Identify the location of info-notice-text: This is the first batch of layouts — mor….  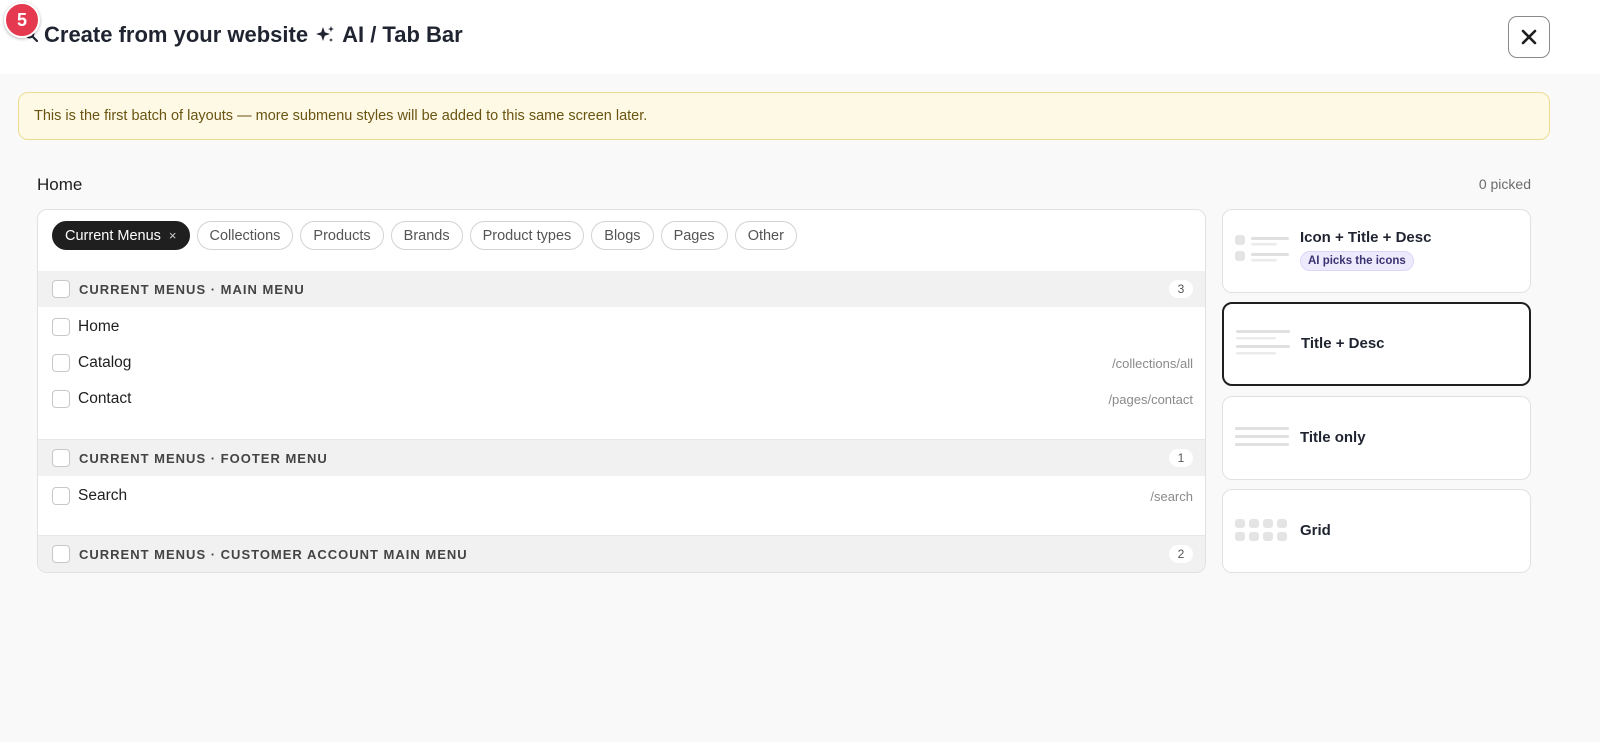
(341, 116).